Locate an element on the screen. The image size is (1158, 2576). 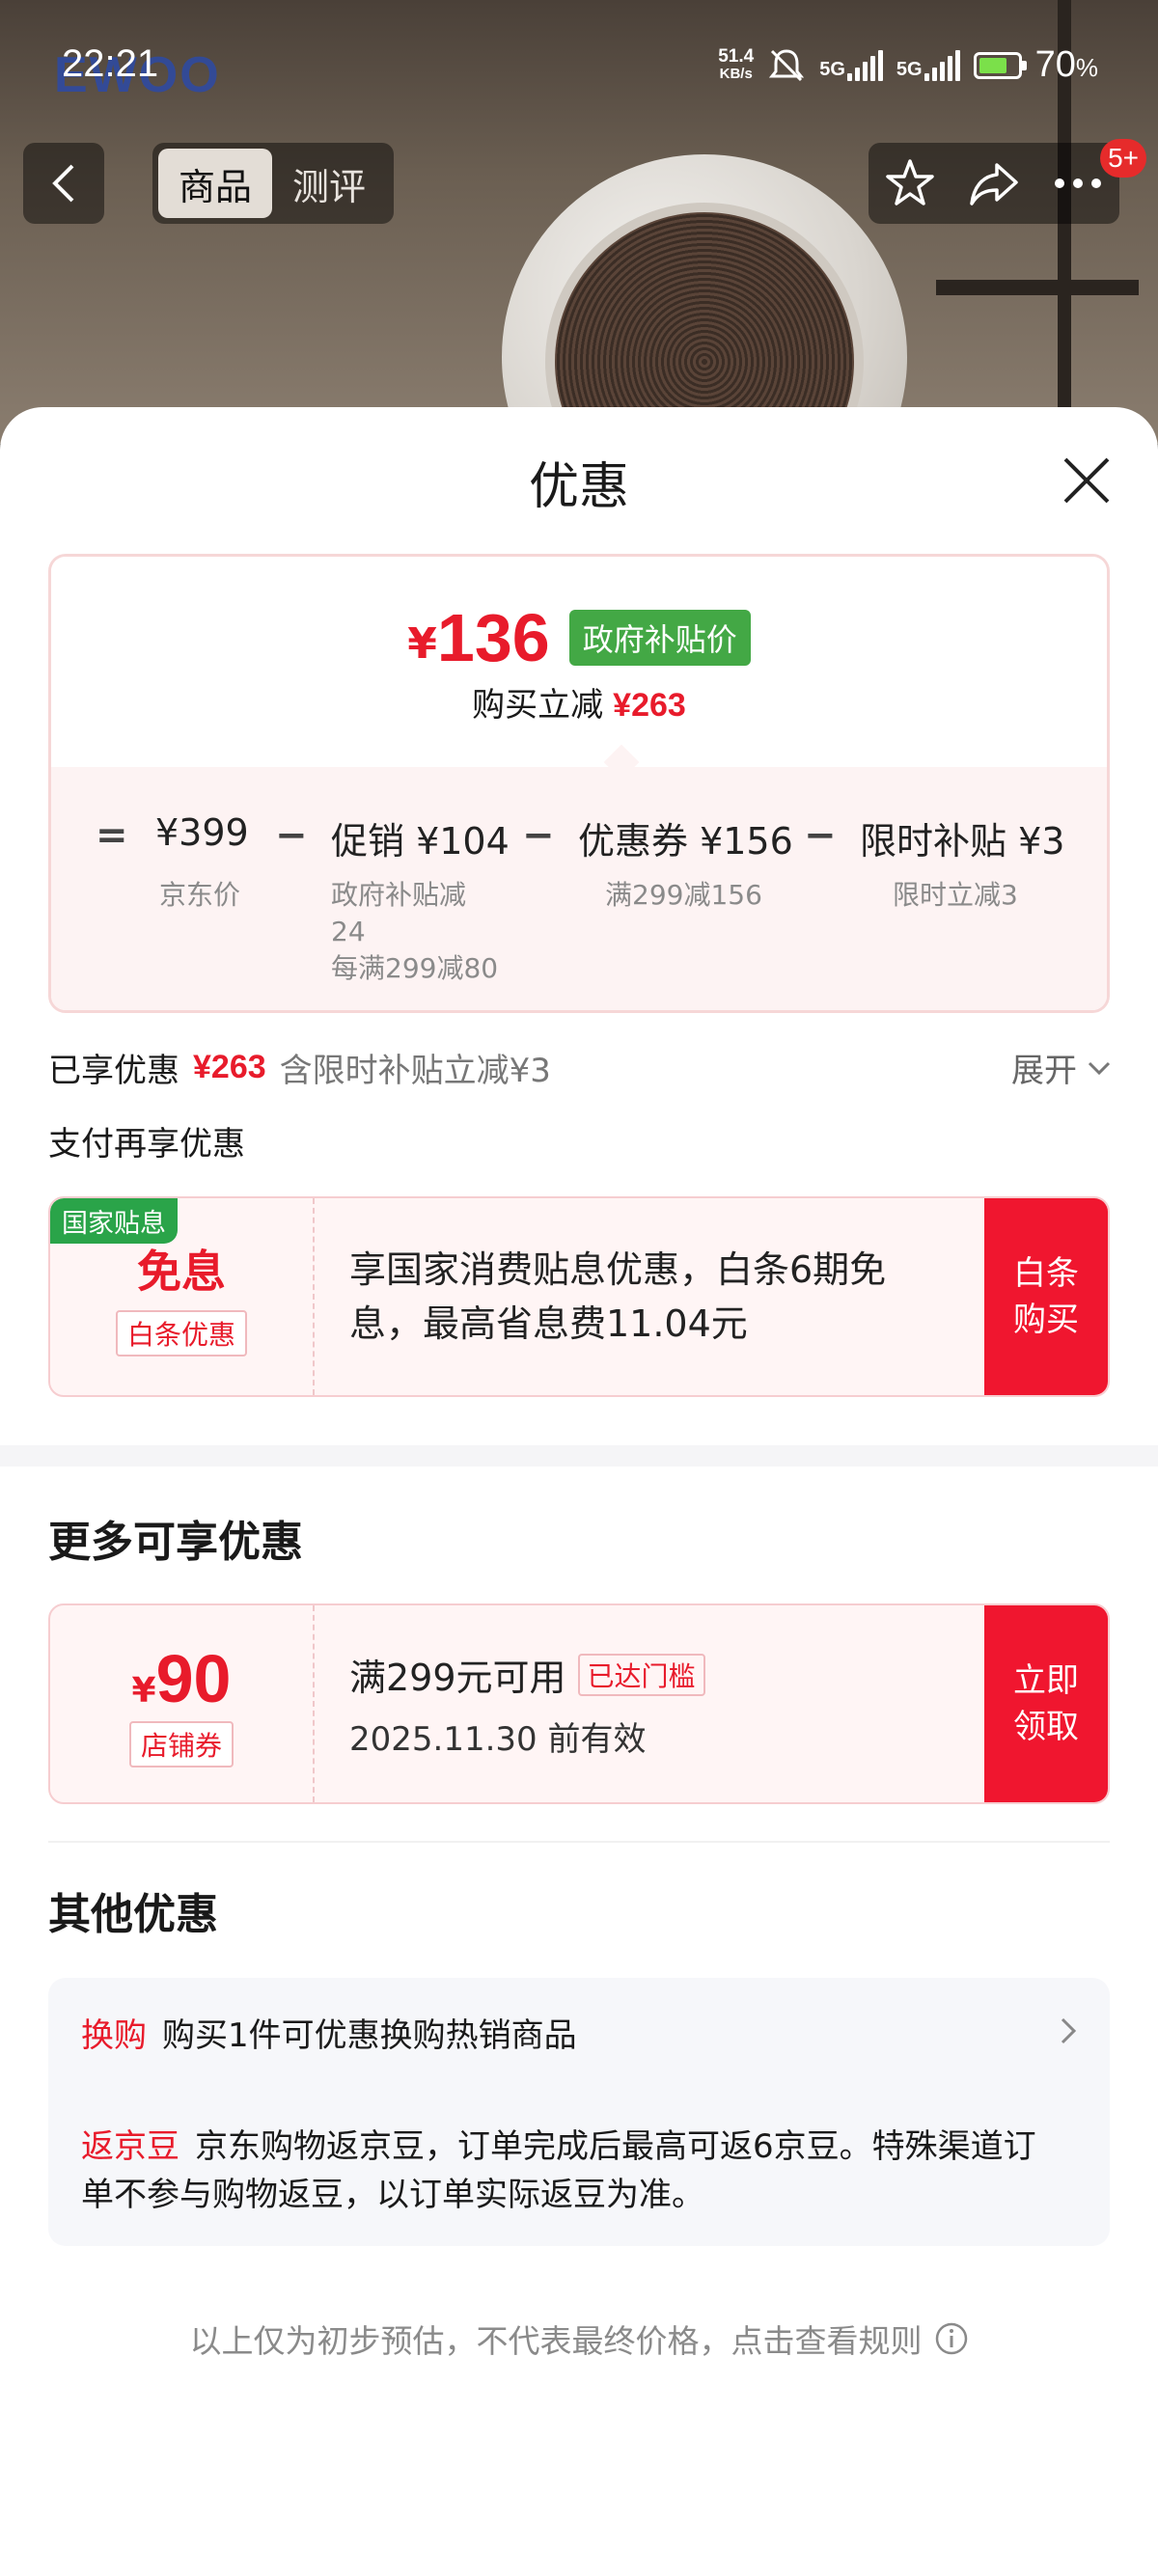
promo-value: 促销 ¥104 is located at coordinates (420, 841).